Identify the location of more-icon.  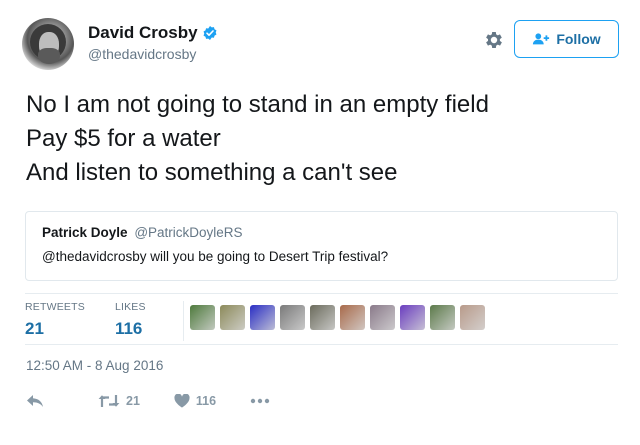
(260, 401).